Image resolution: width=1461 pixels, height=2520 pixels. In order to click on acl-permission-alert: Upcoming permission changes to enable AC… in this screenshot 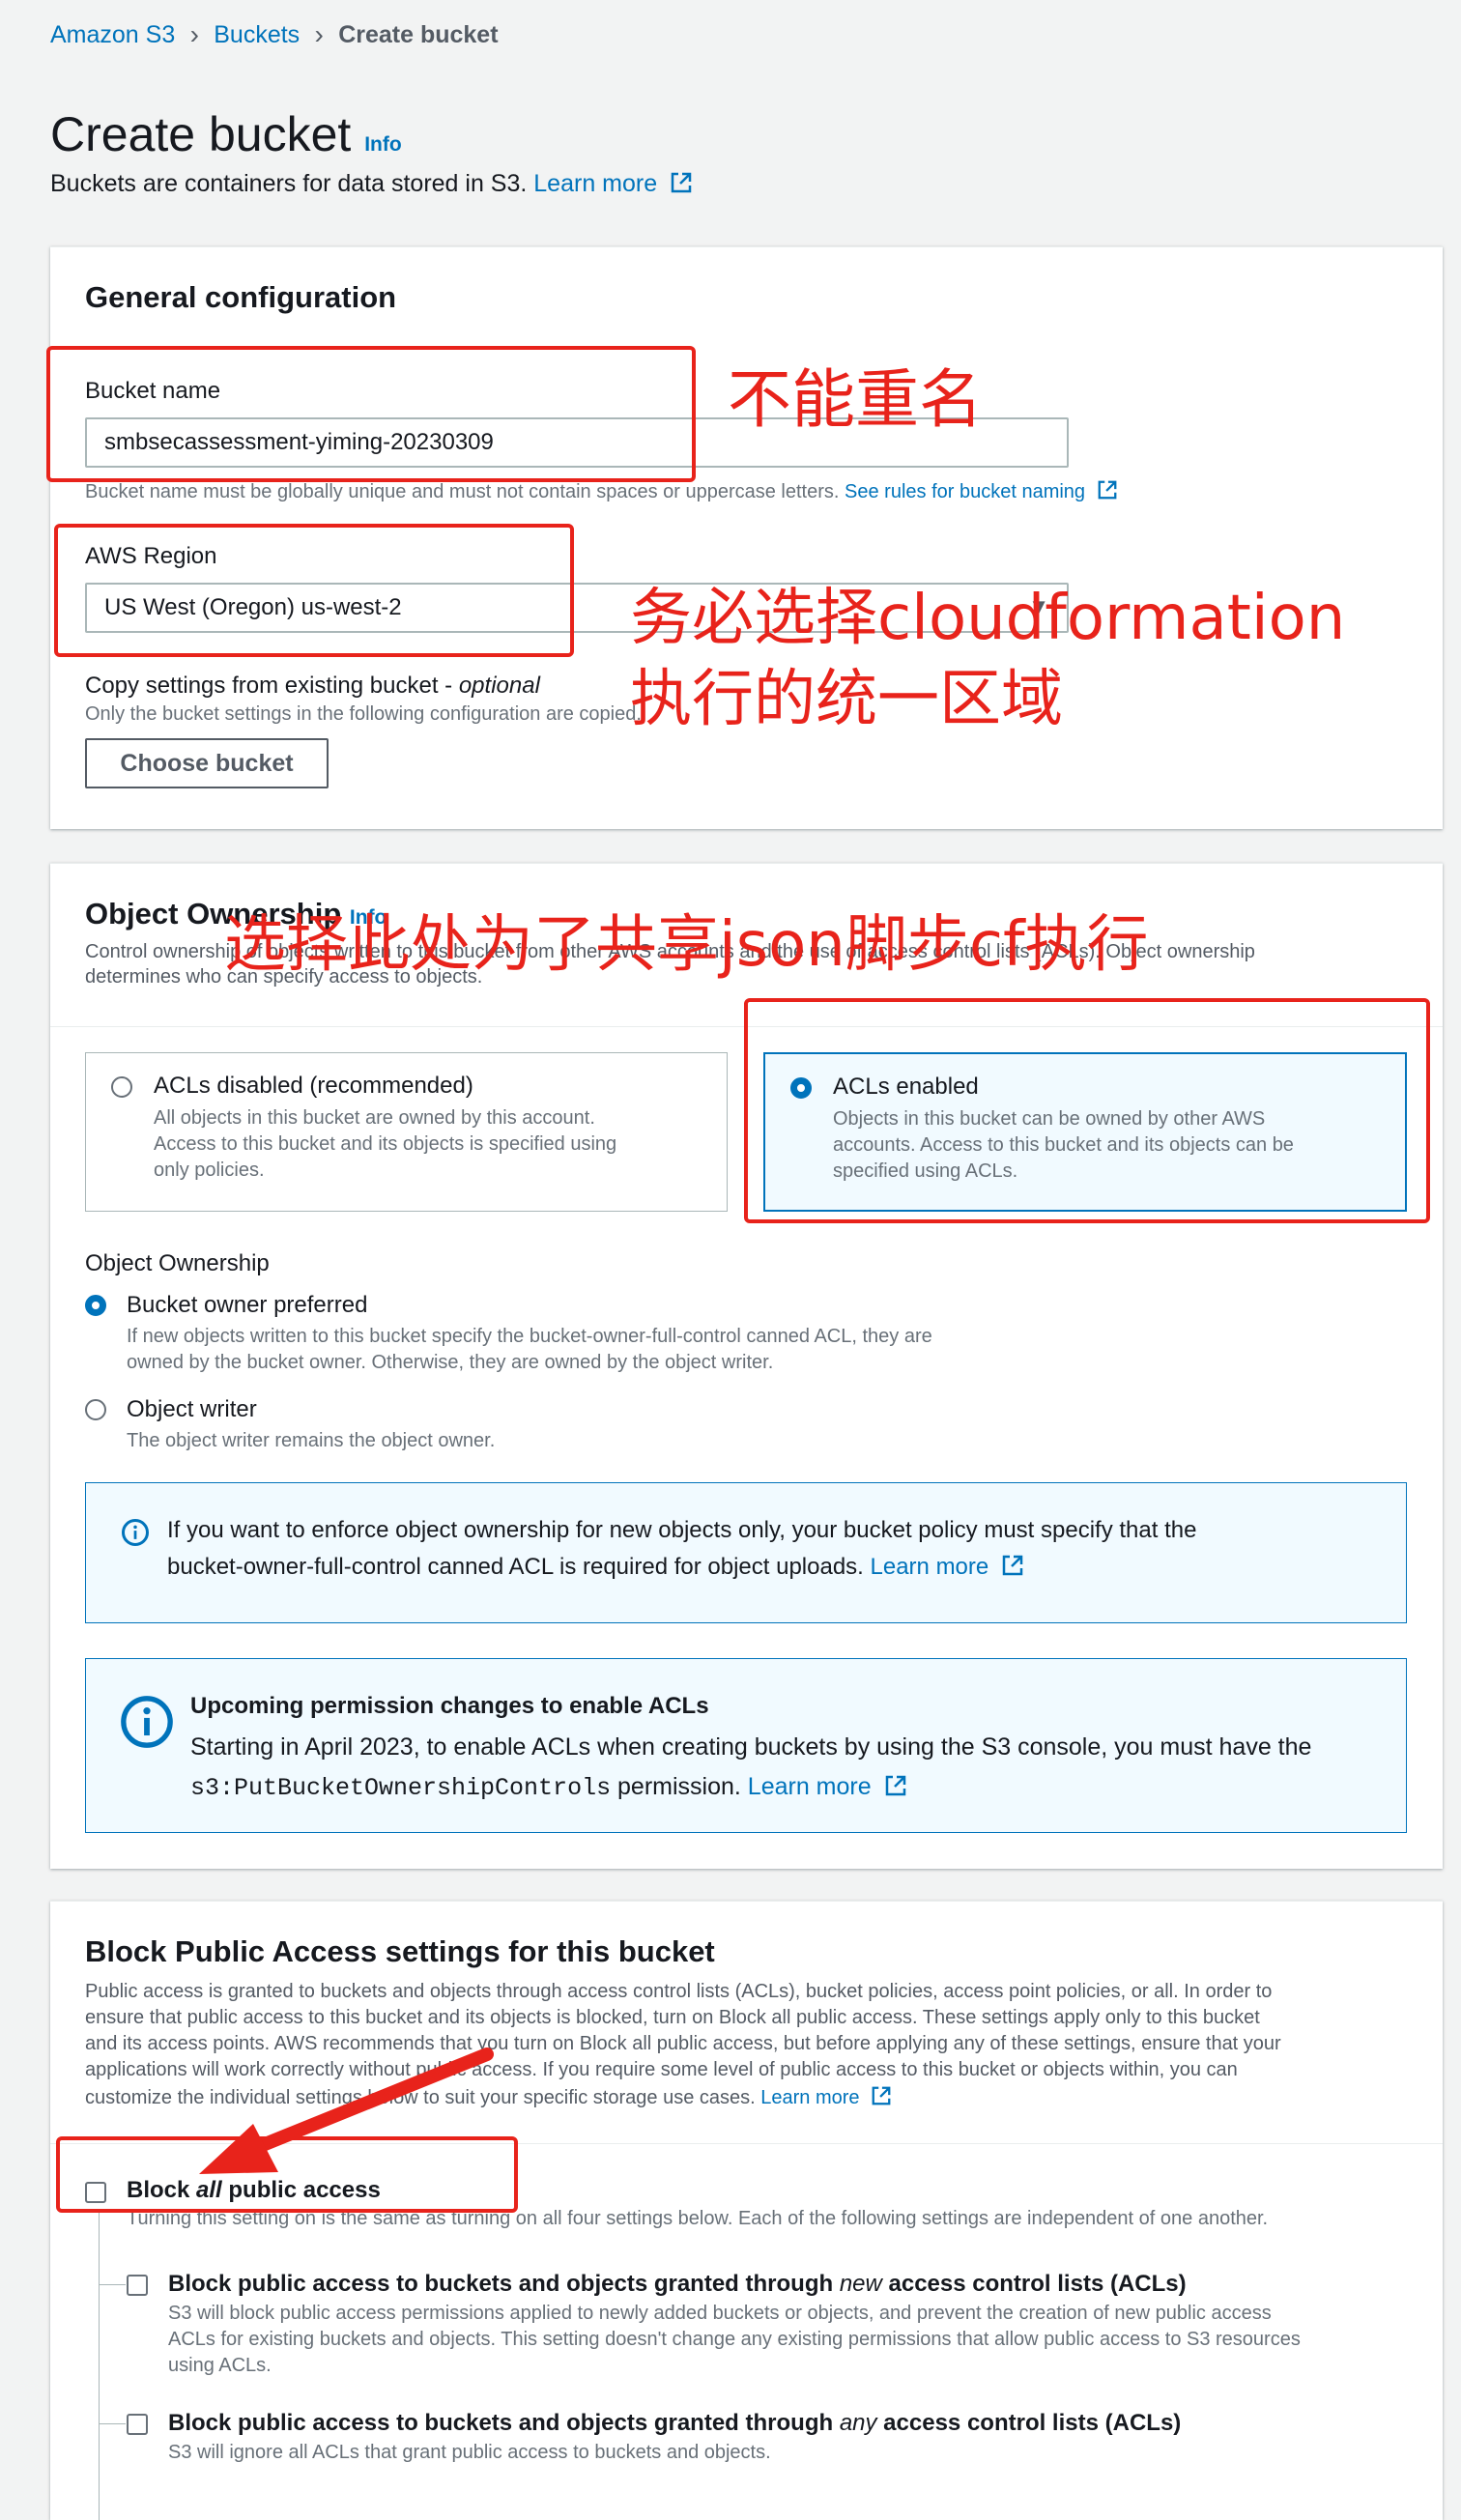, I will do `click(746, 1746)`.